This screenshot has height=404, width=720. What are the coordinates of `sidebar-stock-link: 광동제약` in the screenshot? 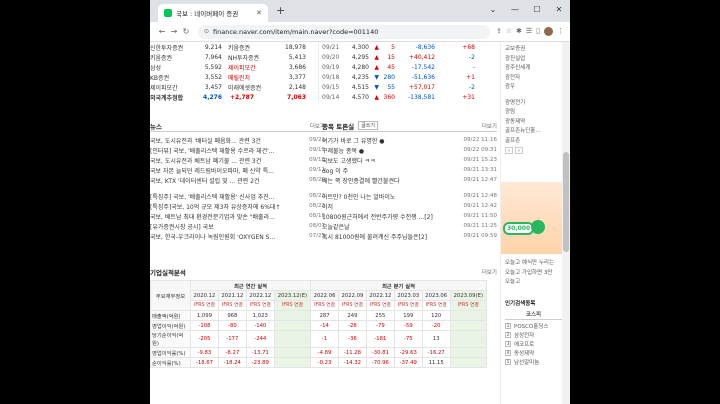 It's located at (533, 122).